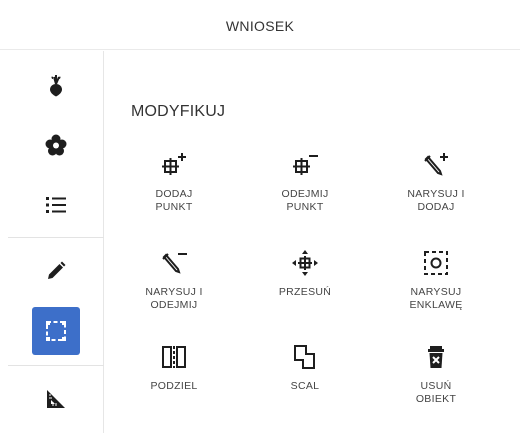 This screenshot has height=433, width=520. Describe the element at coordinates (174, 284) in the screenshot. I see `draw-subtract-button: NARYSUJ I ODEJMIJ` at that location.